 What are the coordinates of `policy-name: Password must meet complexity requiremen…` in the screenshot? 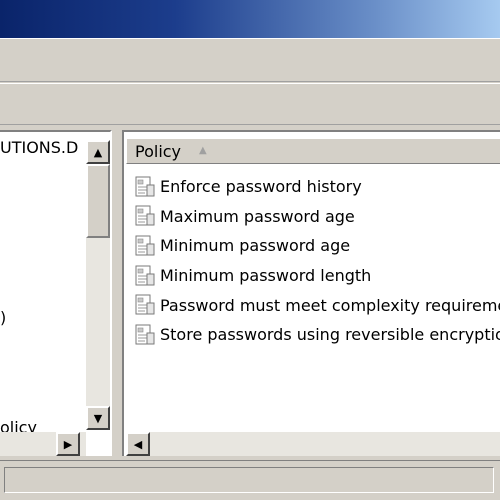 It's located at (330, 305).